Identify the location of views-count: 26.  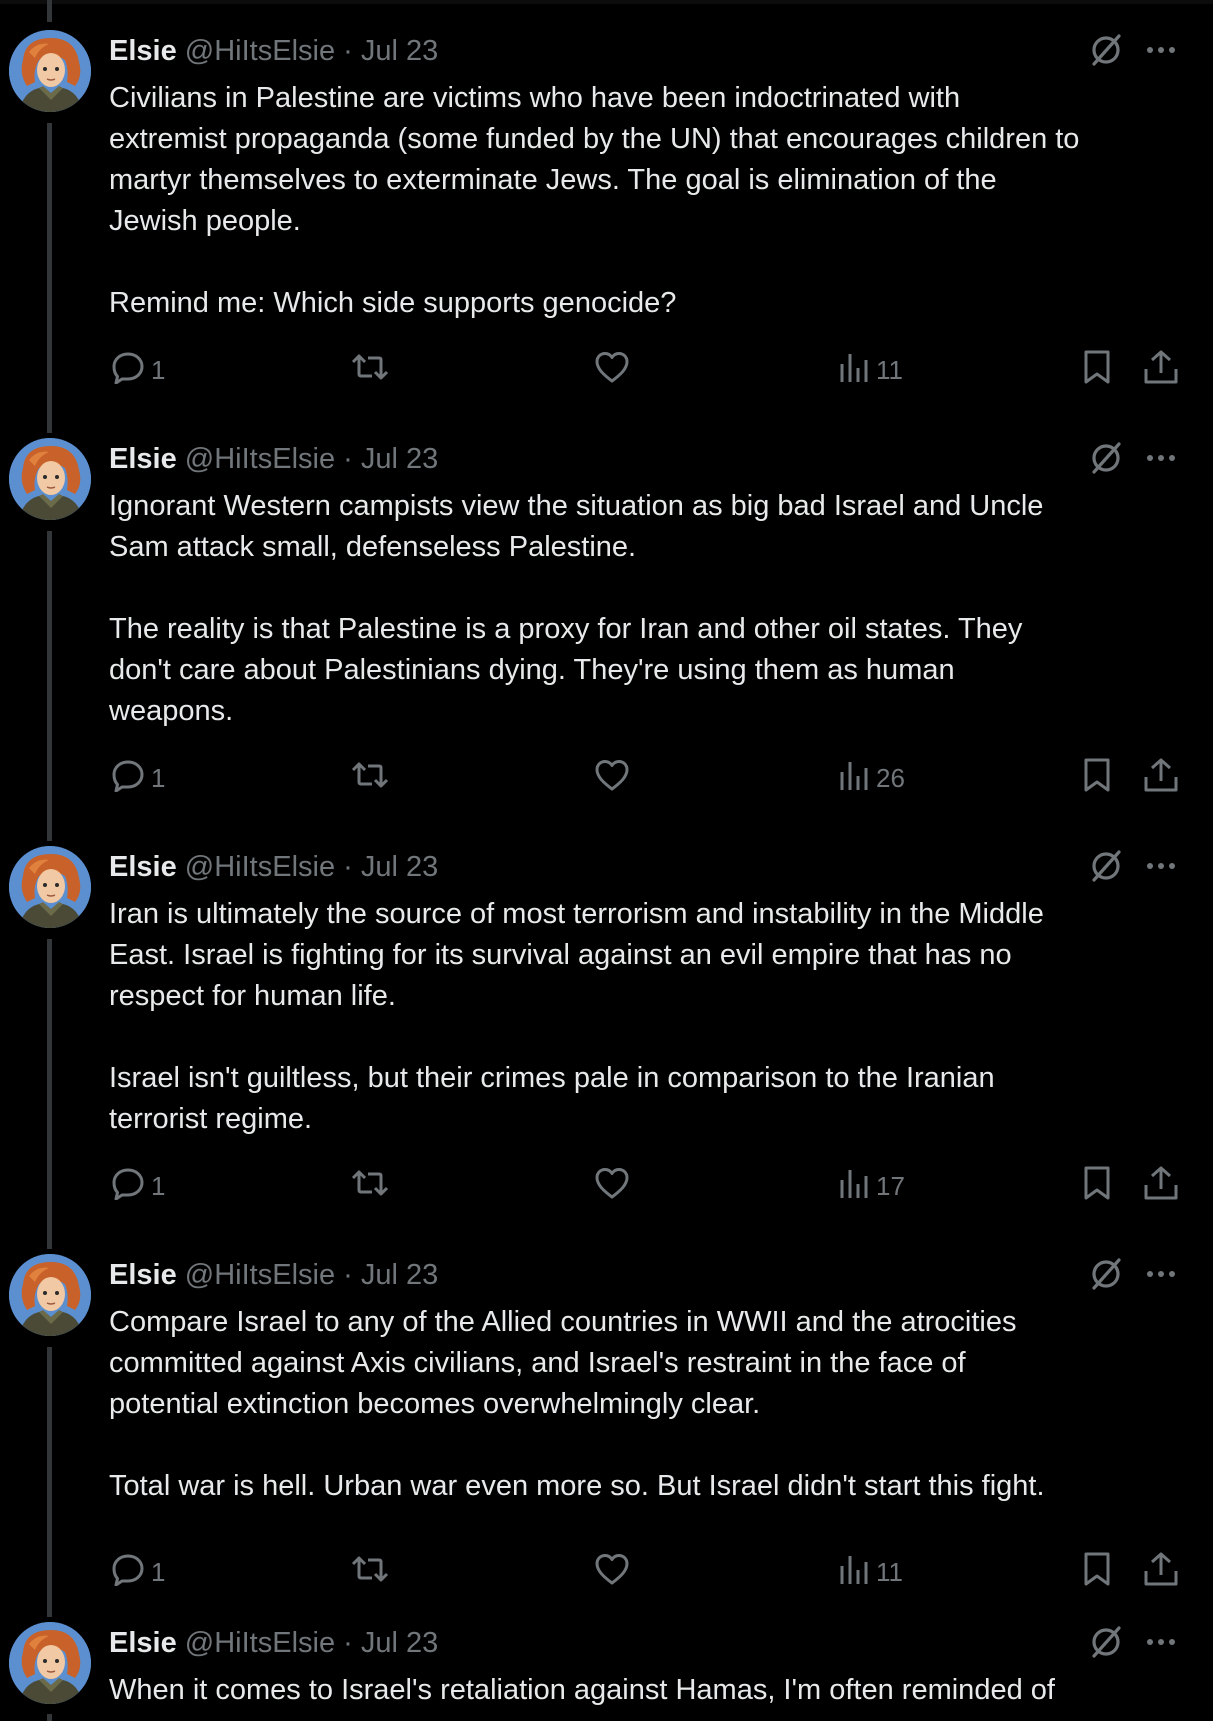
(890, 777).